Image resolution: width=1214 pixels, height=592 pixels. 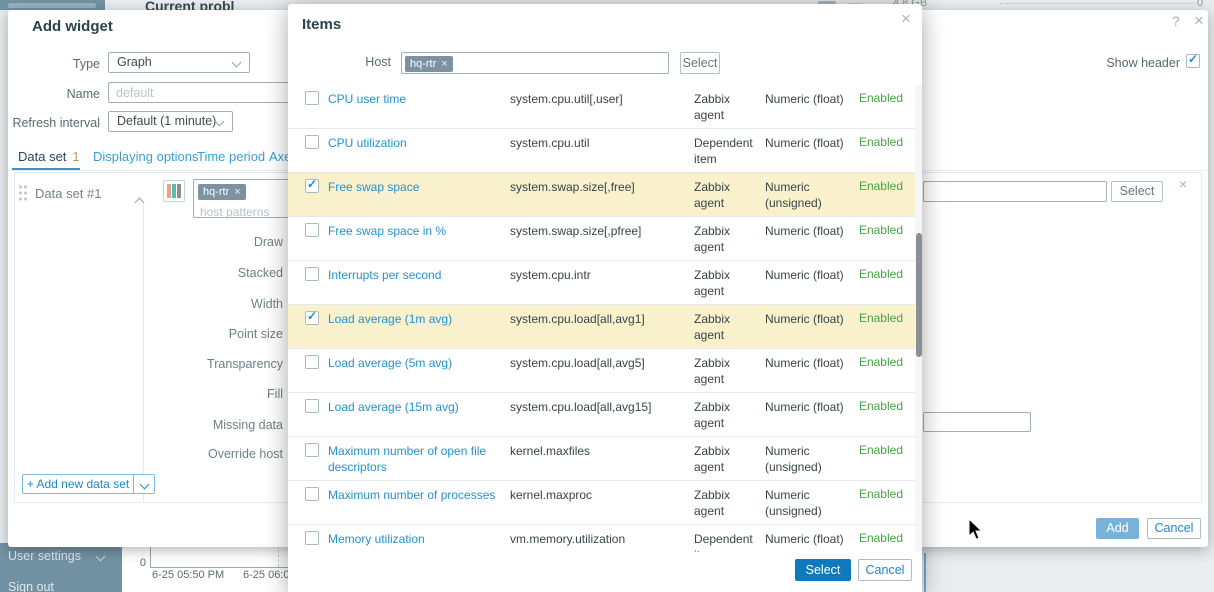 I want to click on chevron-down-icon, so click(x=144, y=484).